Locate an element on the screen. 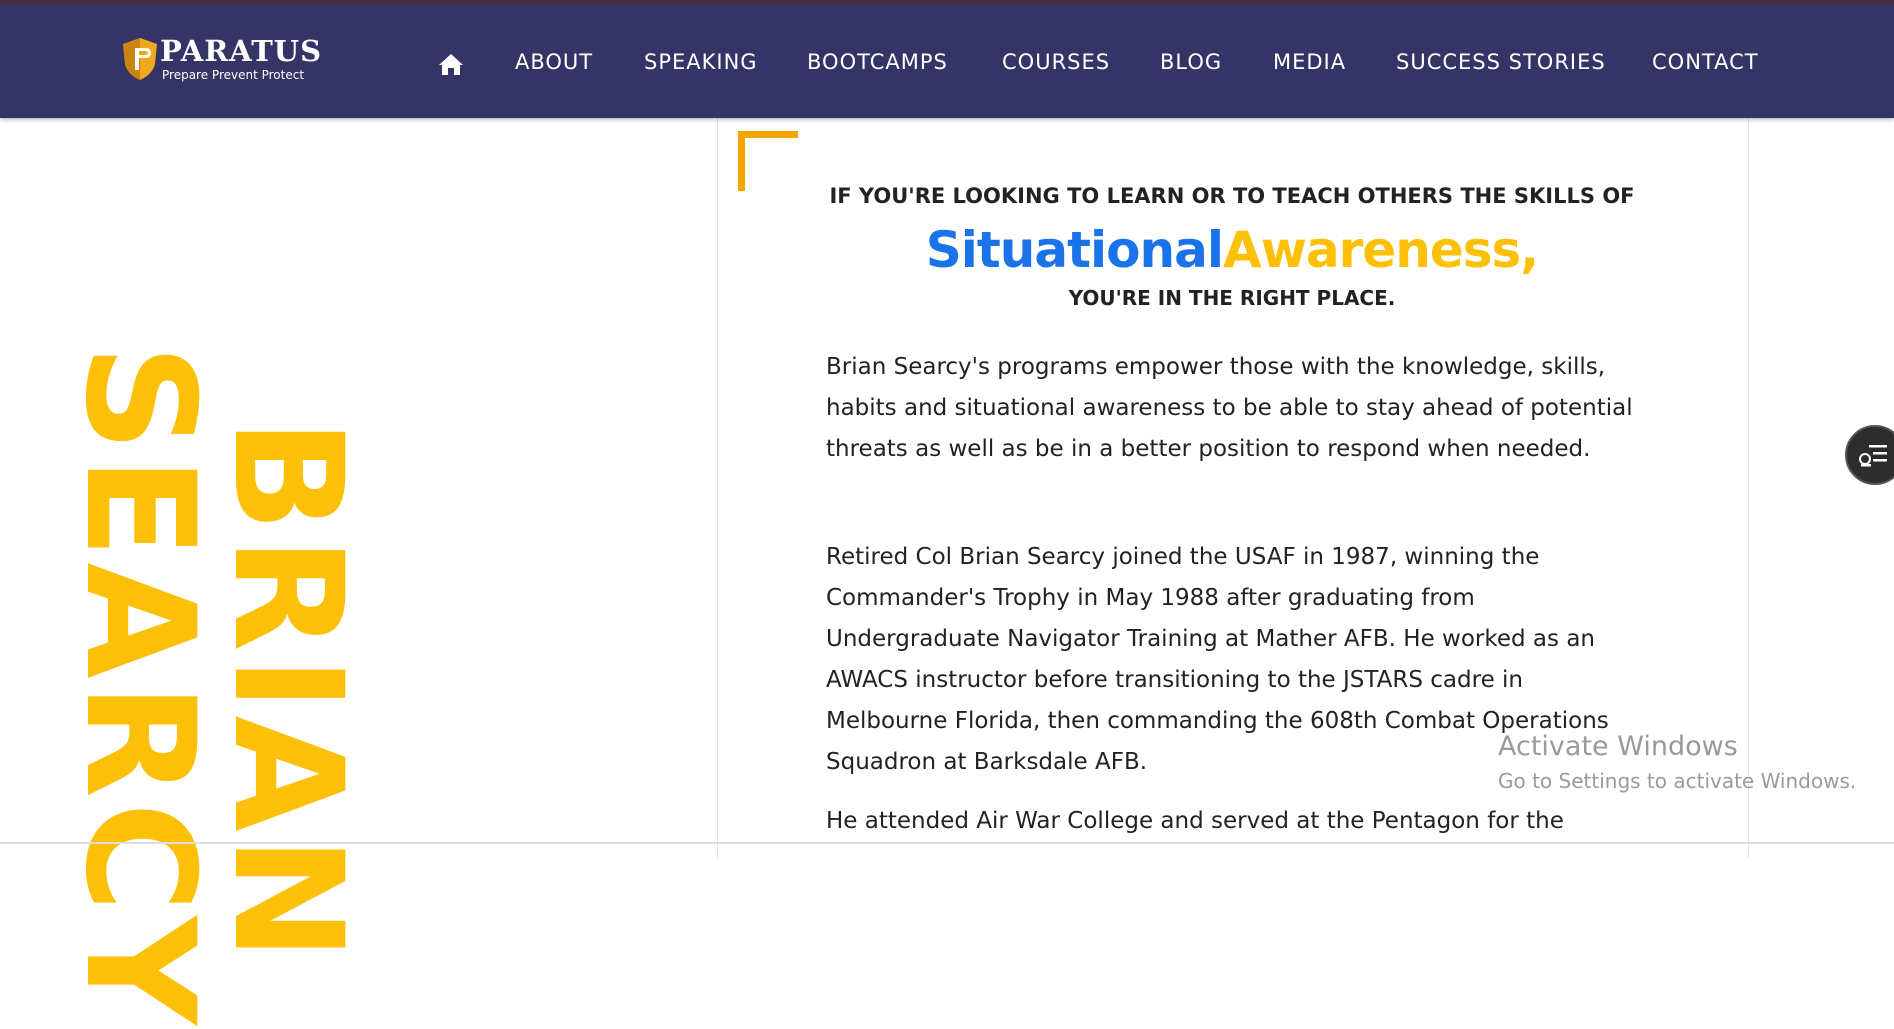 This screenshot has height=1029, width=1894. nav-success-stories: SUCCESS STORIES is located at coordinates (1501, 62).